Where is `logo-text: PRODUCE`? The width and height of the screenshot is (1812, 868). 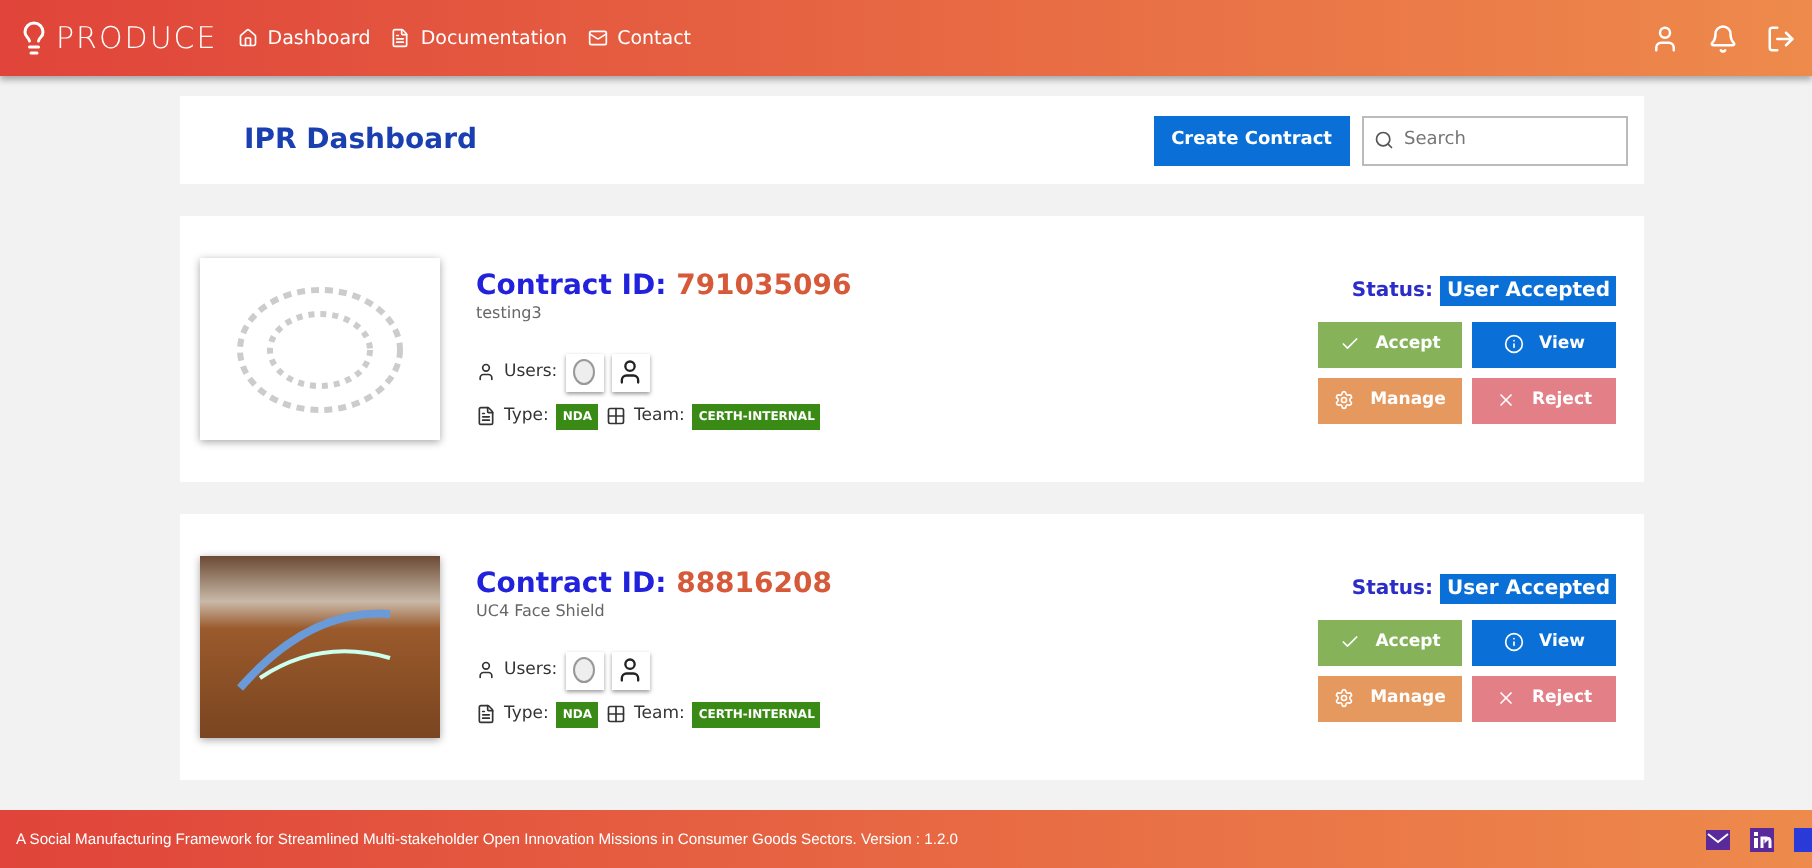
logo-text: PRODUCE is located at coordinates (137, 38).